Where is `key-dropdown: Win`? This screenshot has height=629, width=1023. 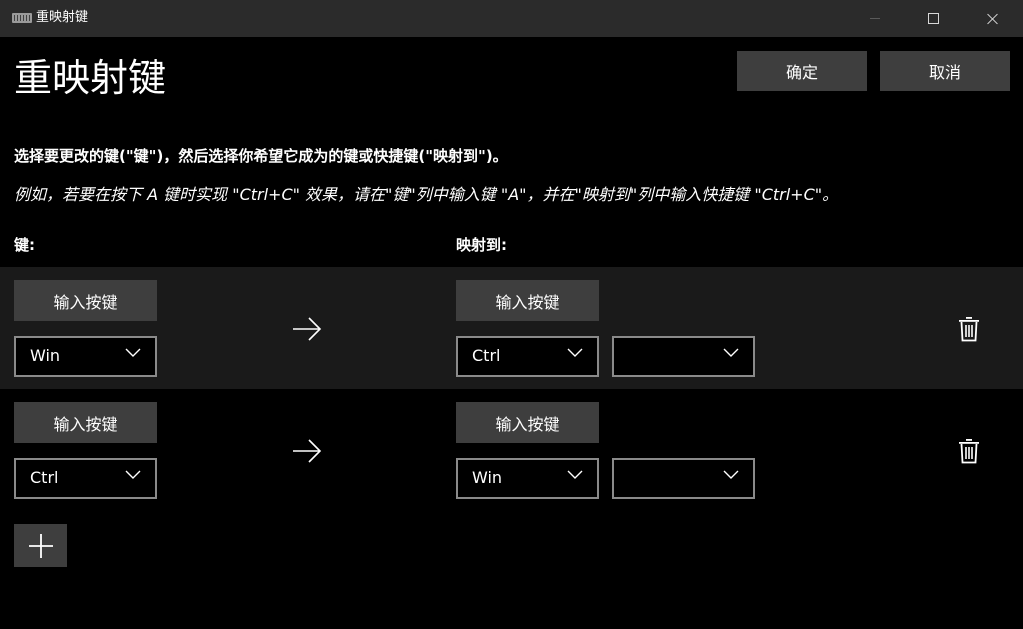 key-dropdown: Win is located at coordinates (85, 356).